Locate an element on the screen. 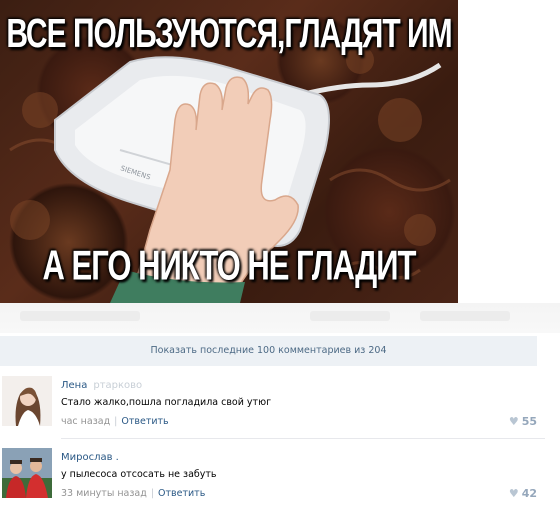  comment-meta: час назад | Ответить is located at coordinates (115, 421).